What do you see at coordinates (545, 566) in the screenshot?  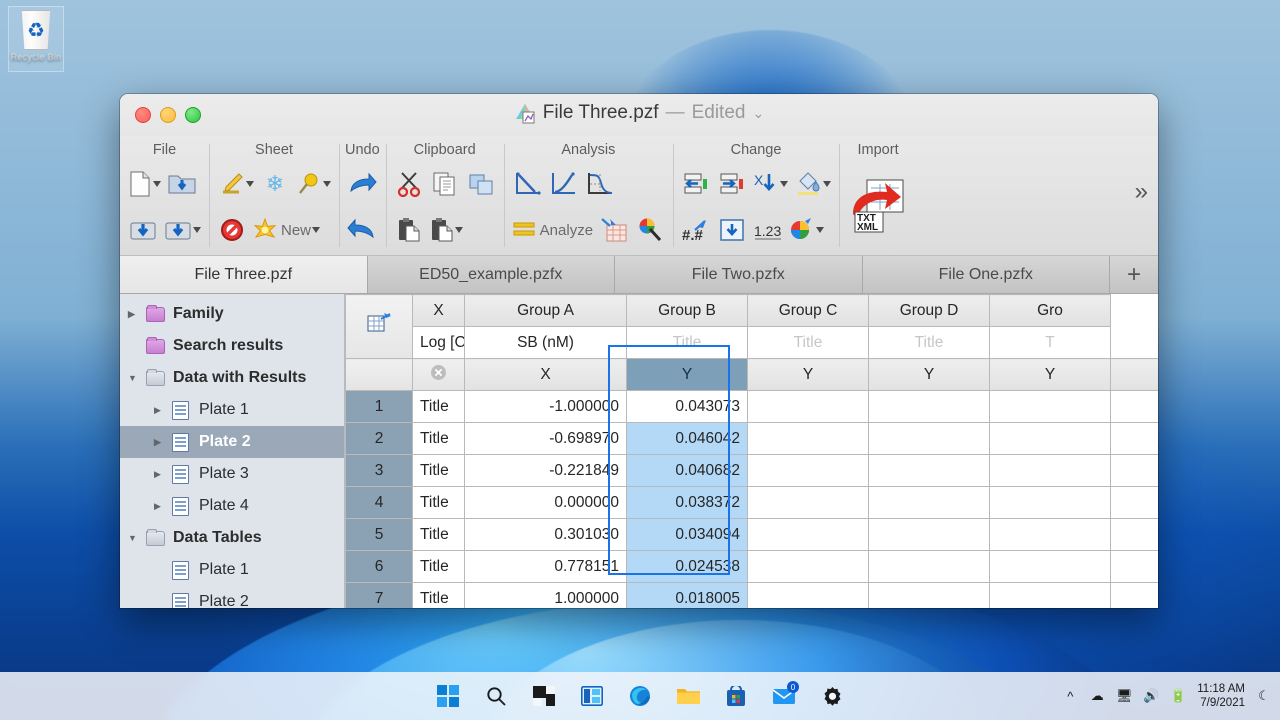 I see `data-cell: 0.778151` at bounding box center [545, 566].